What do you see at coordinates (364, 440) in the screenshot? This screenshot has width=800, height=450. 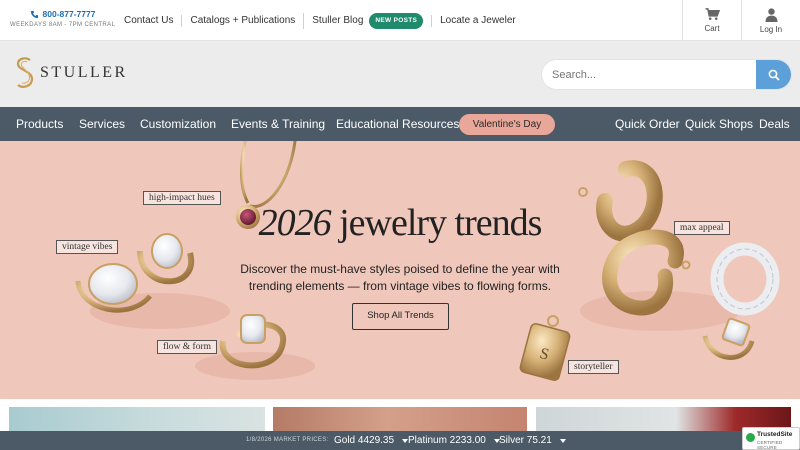 I see `gold-price-label: Gold 4429.35` at bounding box center [364, 440].